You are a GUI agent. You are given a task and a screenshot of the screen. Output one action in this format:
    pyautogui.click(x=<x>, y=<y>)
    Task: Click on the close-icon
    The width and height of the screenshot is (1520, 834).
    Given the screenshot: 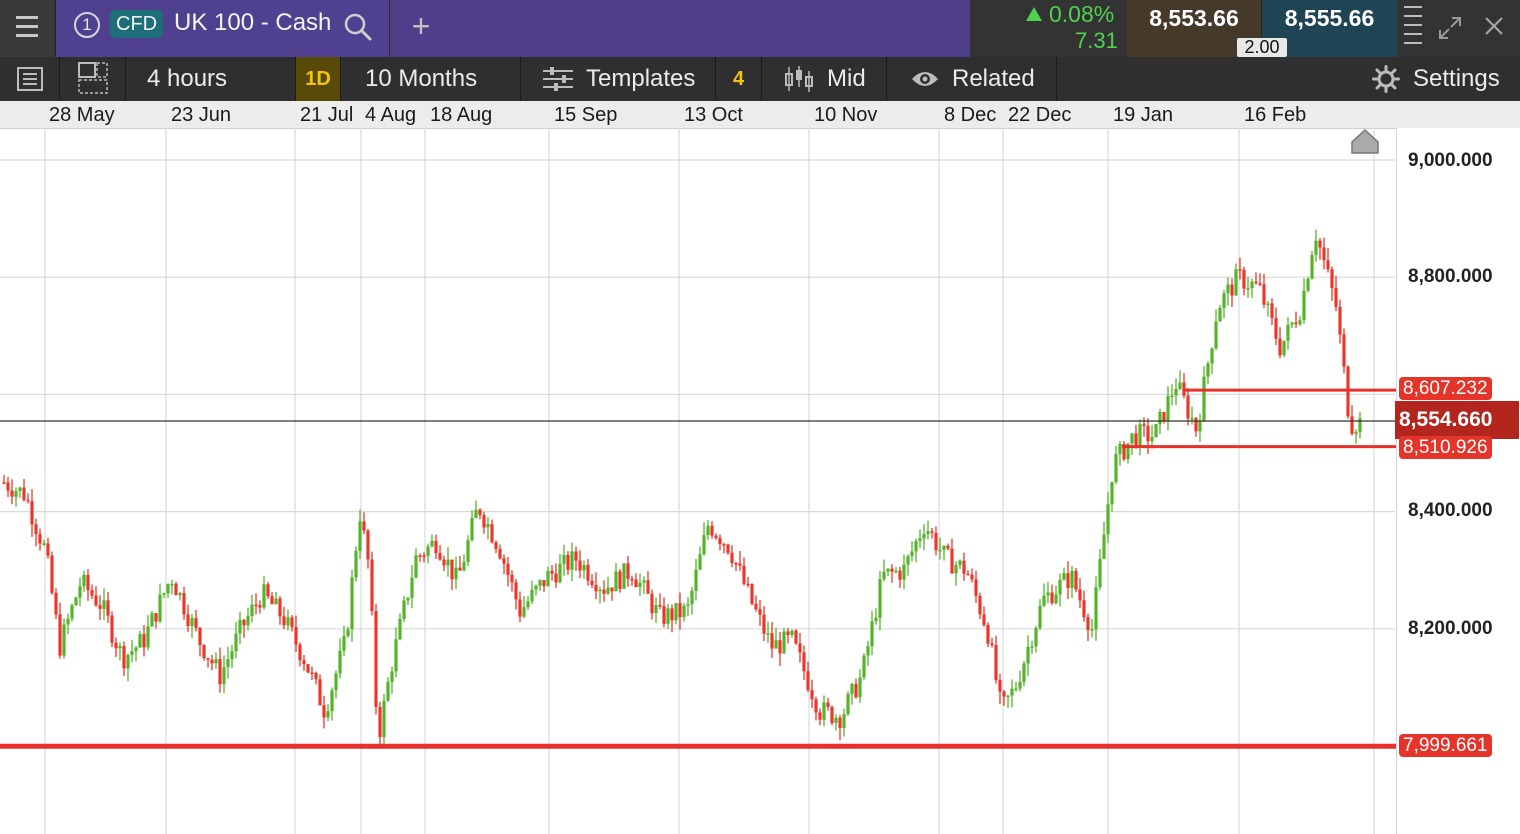 What is the action you would take?
    pyautogui.click(x=1494, y=26)
    